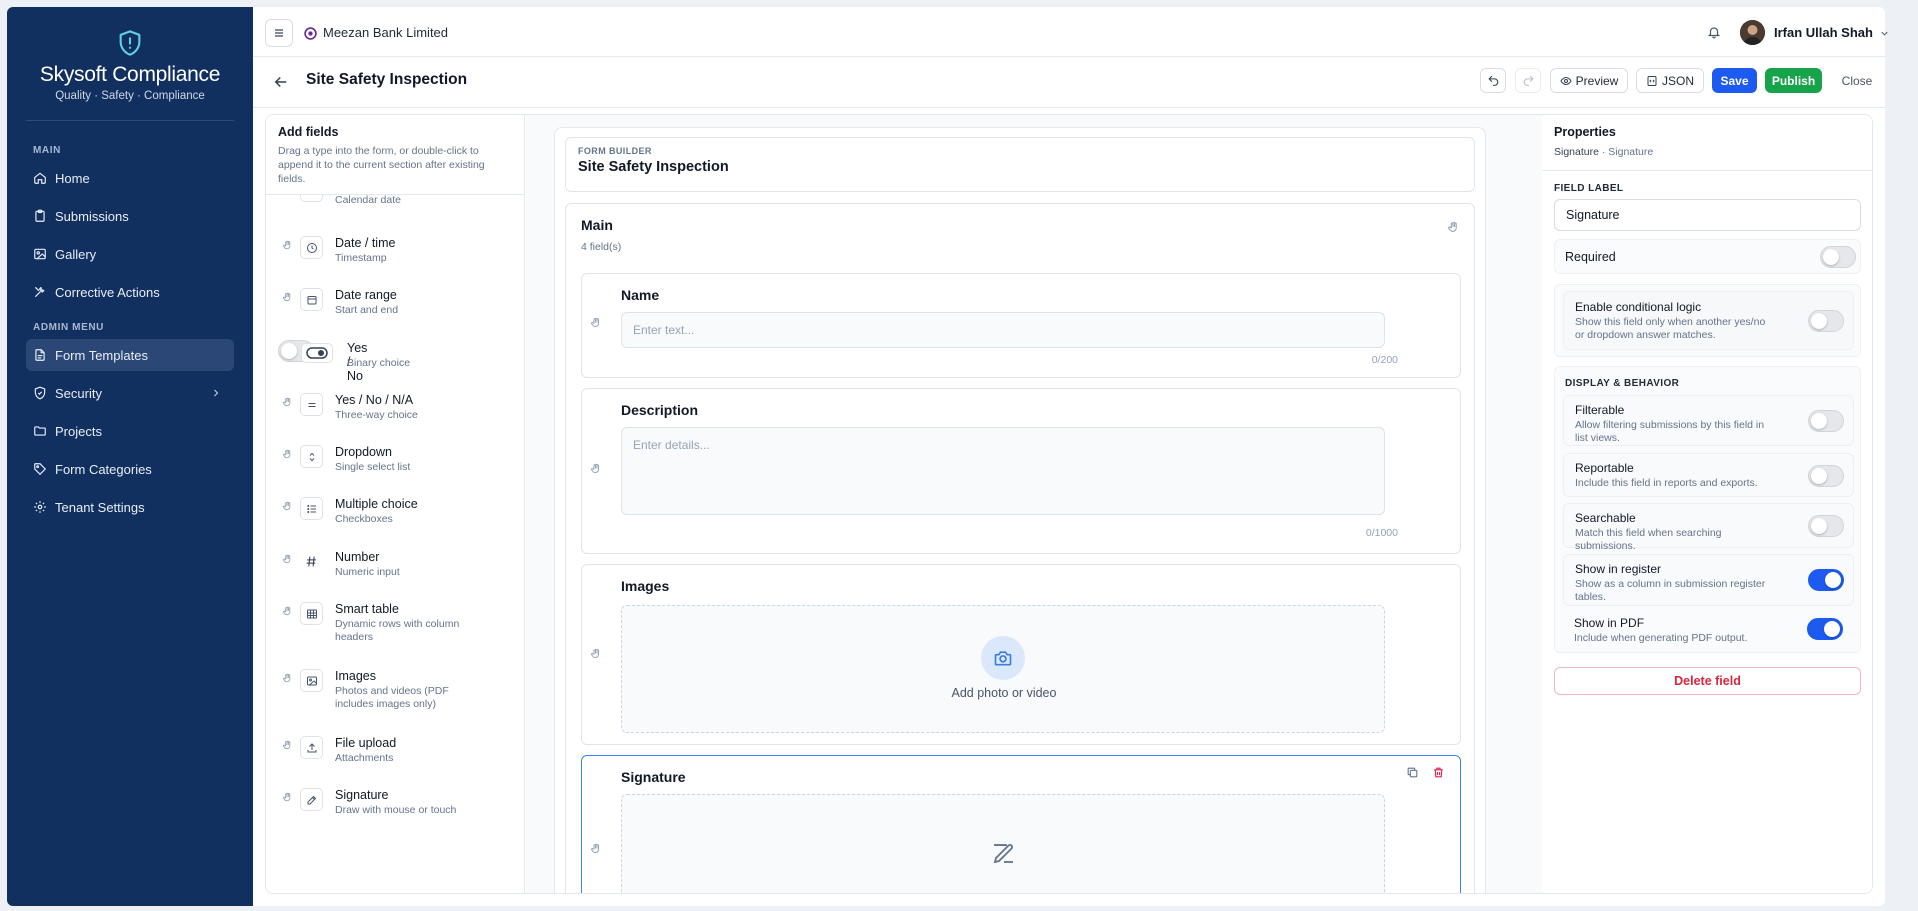 The height and width of the screenshot is (911, 1918). What do you see at coordinates (1752, 32) in the screenshot?
I see `avatar` at bounding box center [1752, 32].